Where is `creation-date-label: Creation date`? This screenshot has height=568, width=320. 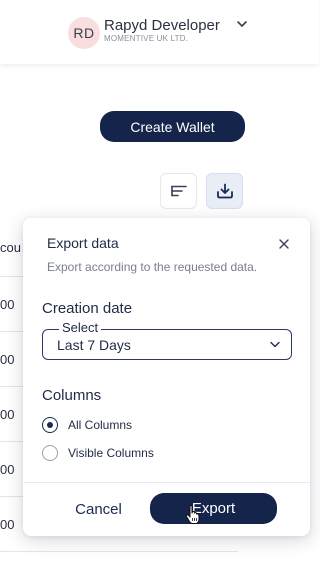 creation-date-label: Creation date is located at coordinates (87, 308).